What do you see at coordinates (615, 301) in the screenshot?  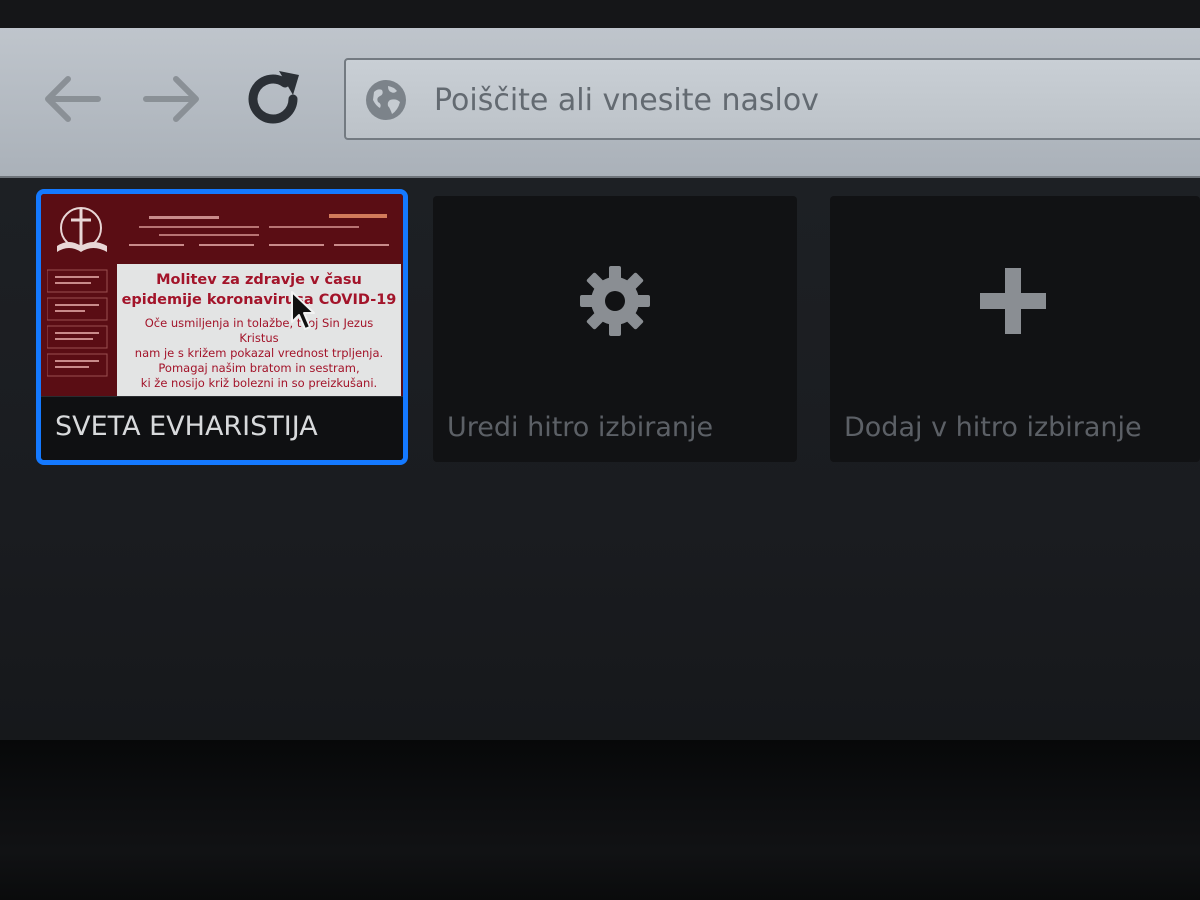 I see `gear-icon` at bounding box center [615, 301].